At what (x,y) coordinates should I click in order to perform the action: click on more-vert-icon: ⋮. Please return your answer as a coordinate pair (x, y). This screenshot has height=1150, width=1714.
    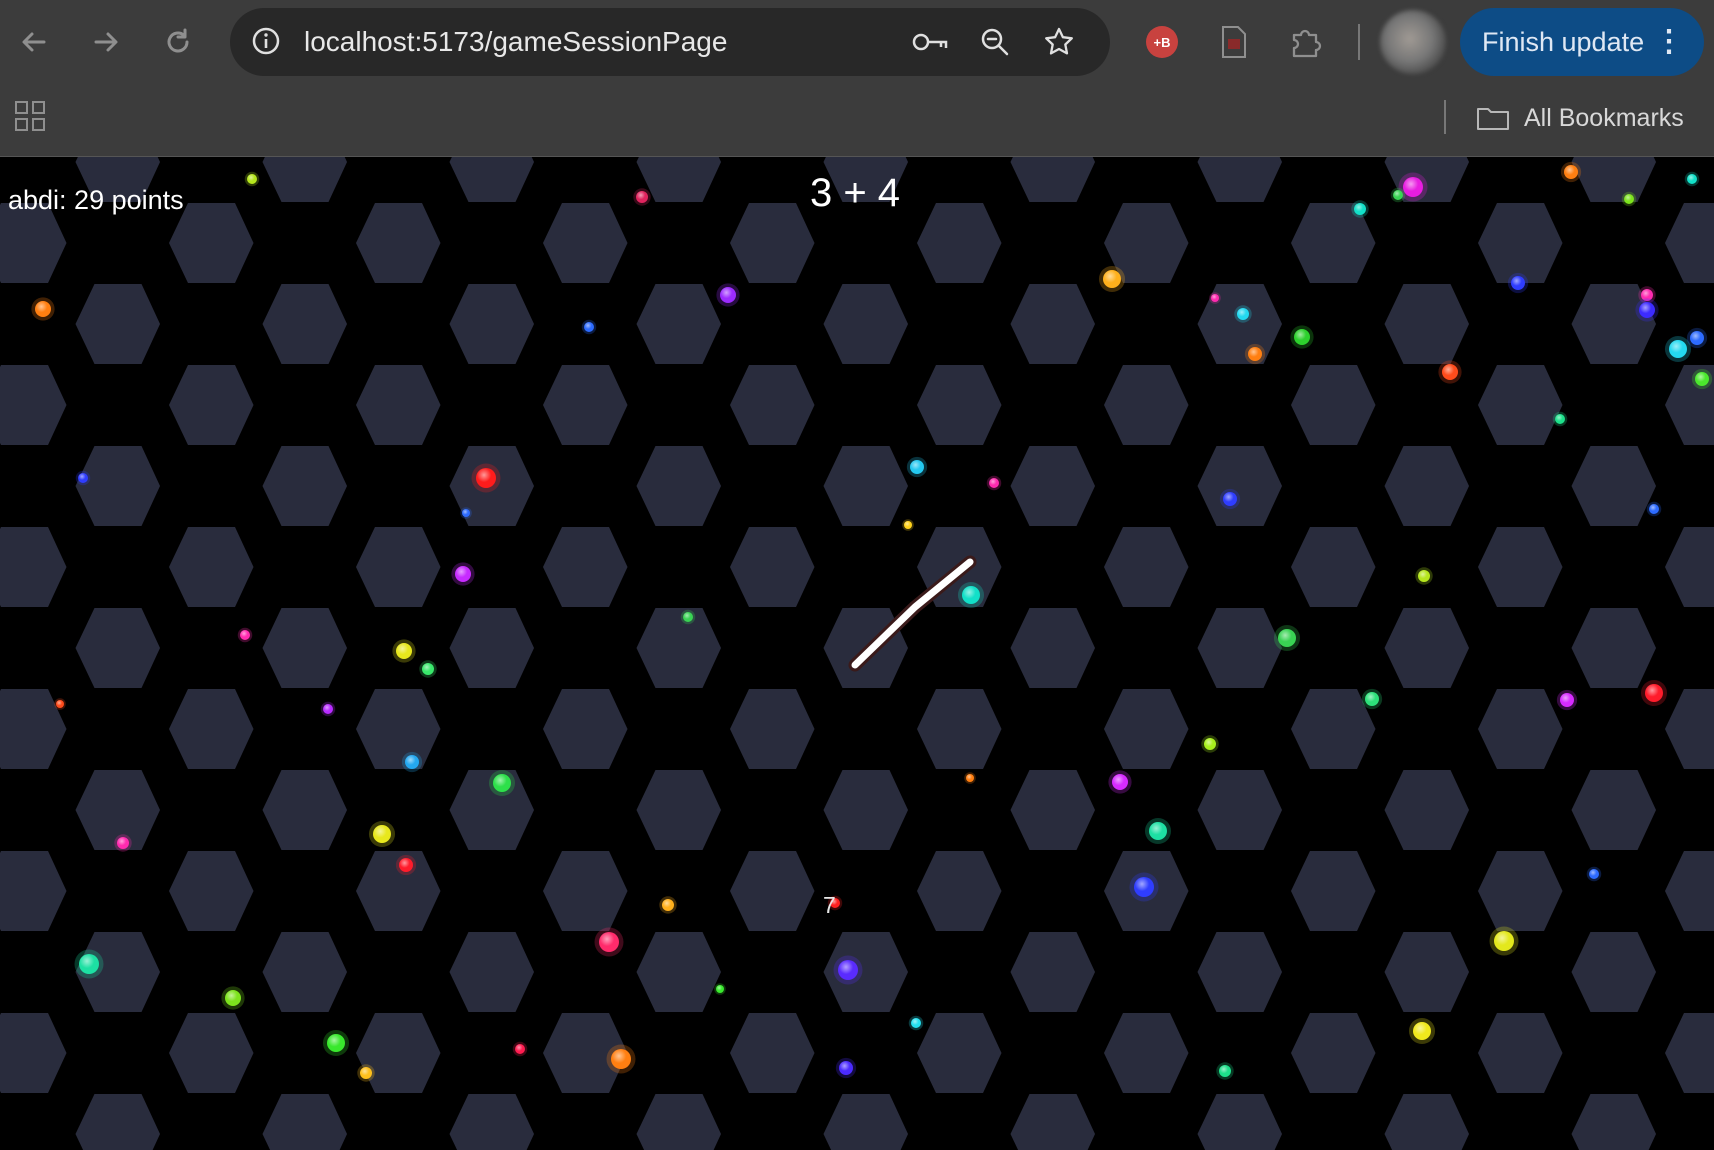
    Looking at the image, I should click on (1669, 42).